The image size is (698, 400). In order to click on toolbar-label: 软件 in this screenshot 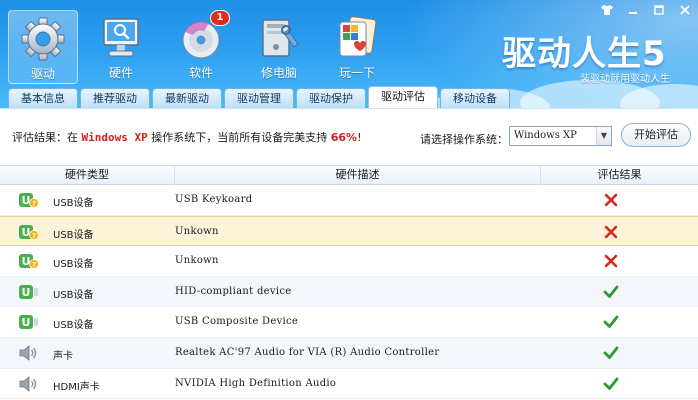, I will do `click(200, 73)`.